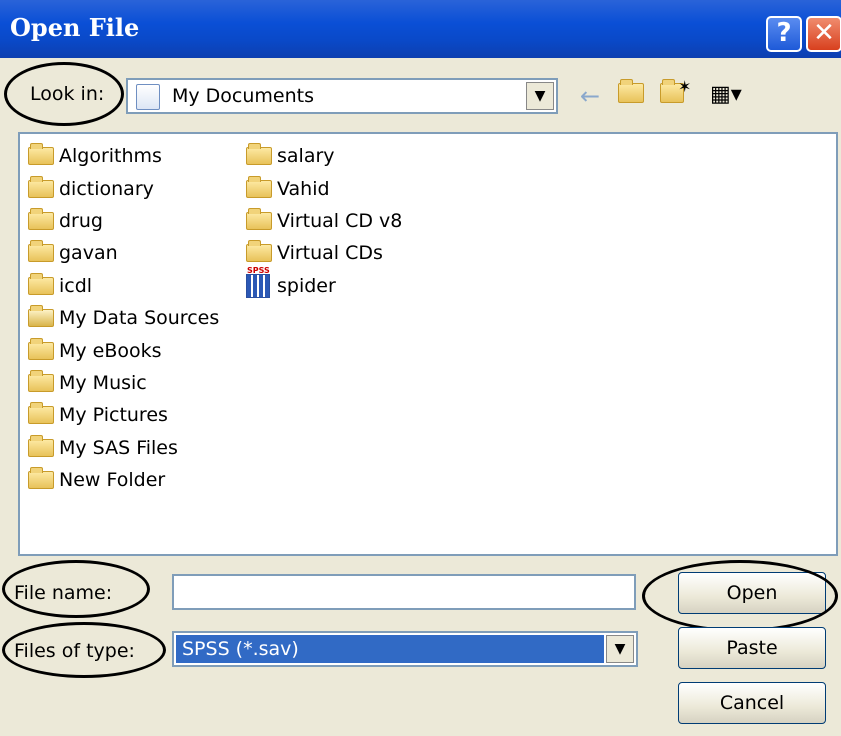  Describe the element at coordinates (260, 282) in the screenshot. I see `spss-file-icon` at that location.